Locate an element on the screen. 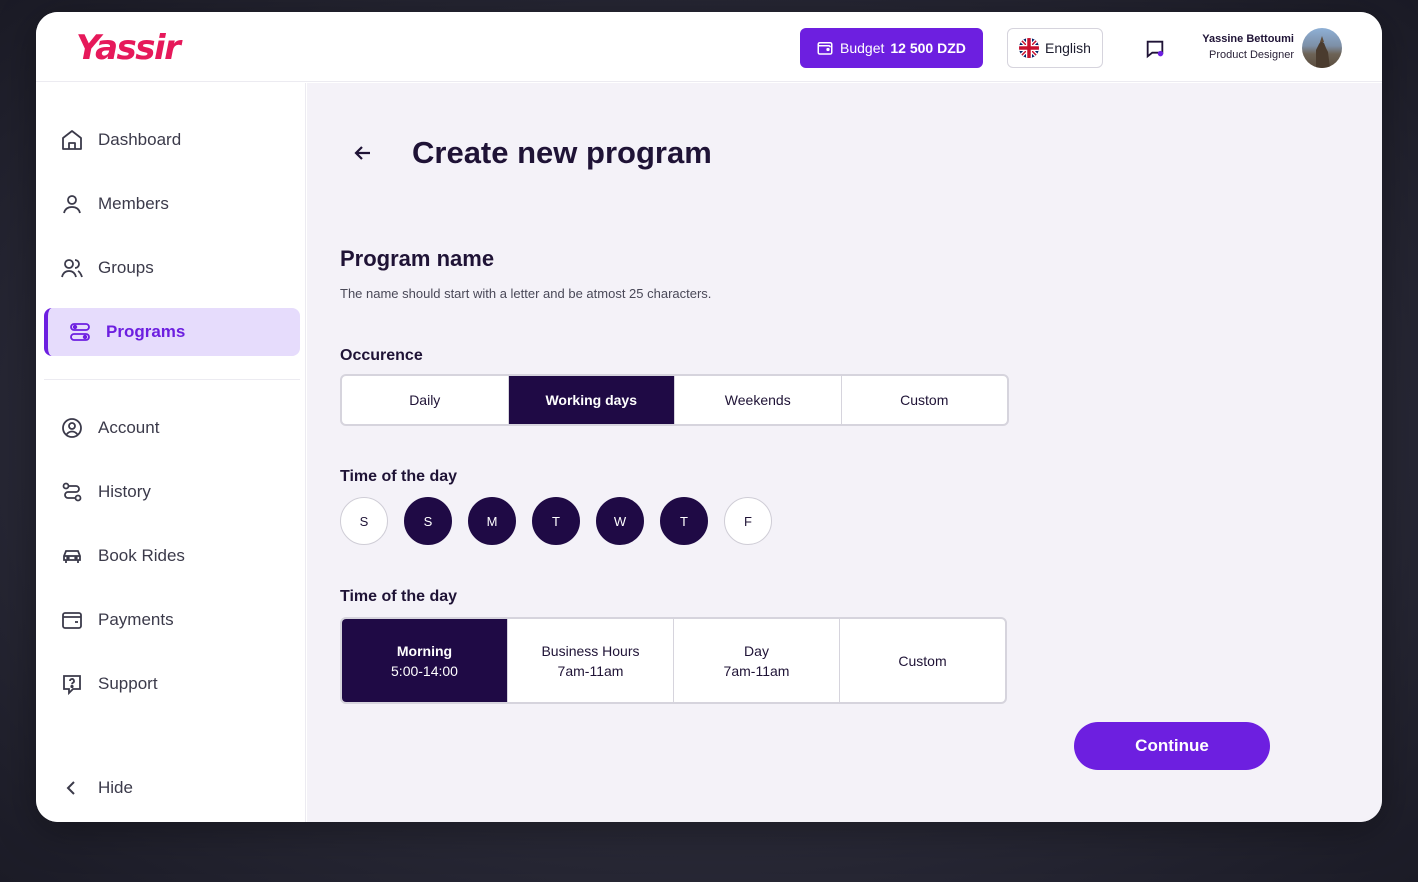 This screenshot has height=882, width=1418. continue-button: Continue is located at coordinates (1172, 746).